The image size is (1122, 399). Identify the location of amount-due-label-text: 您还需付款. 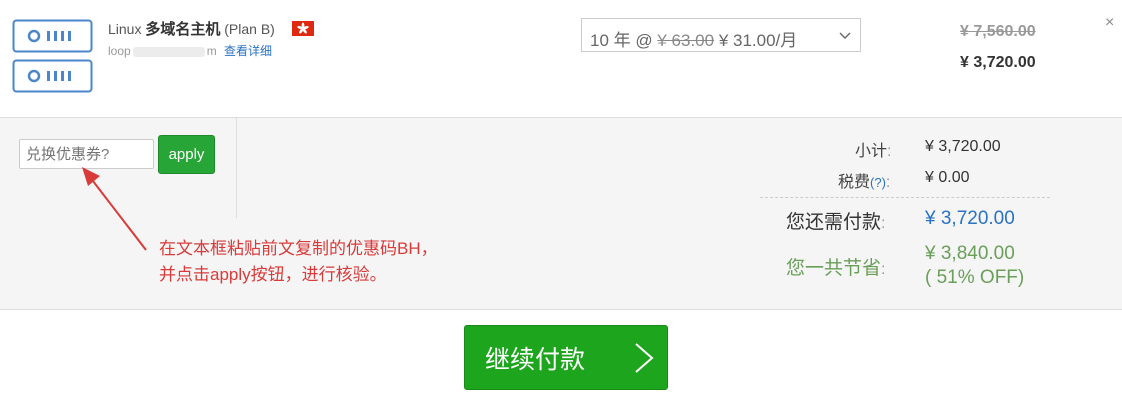
(834, 222).